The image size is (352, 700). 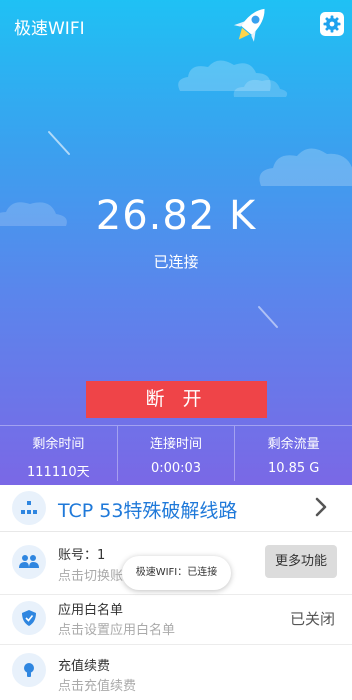 What do you see at coordinates (249, 25) in the screenshot?
I see `rocket-icon` at bounding box center [249, 25].